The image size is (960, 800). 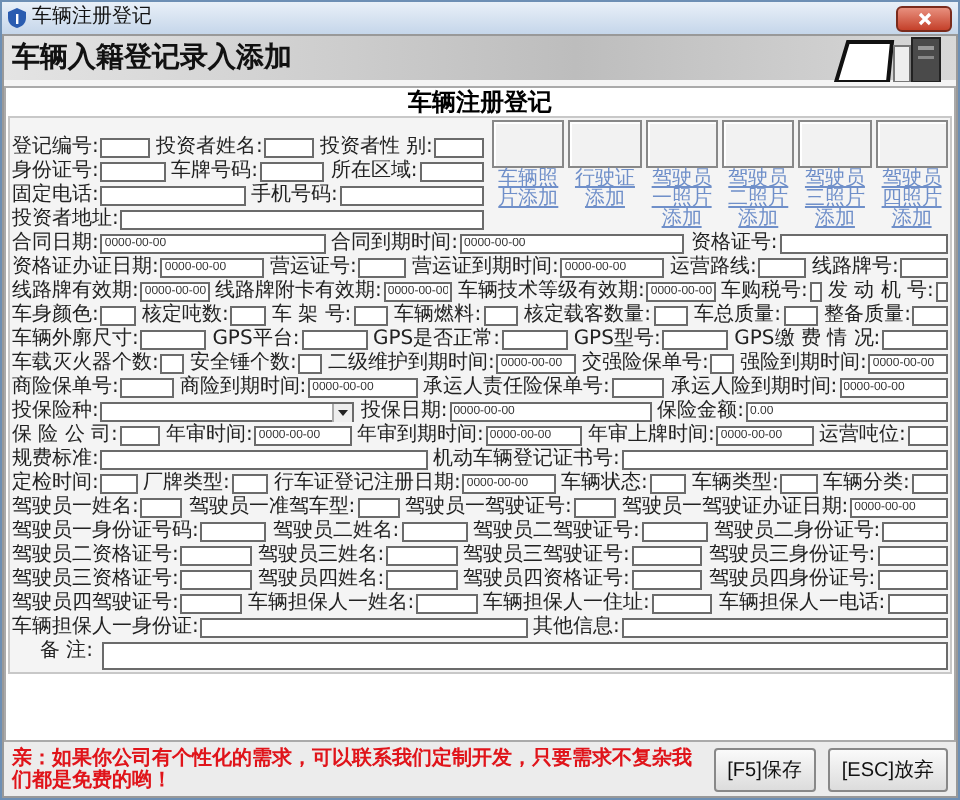 What do you see at coordinates (376, 148) in the screenshot?
I see `field-label: 投资者性 别:` at bounding box center [376, 148].